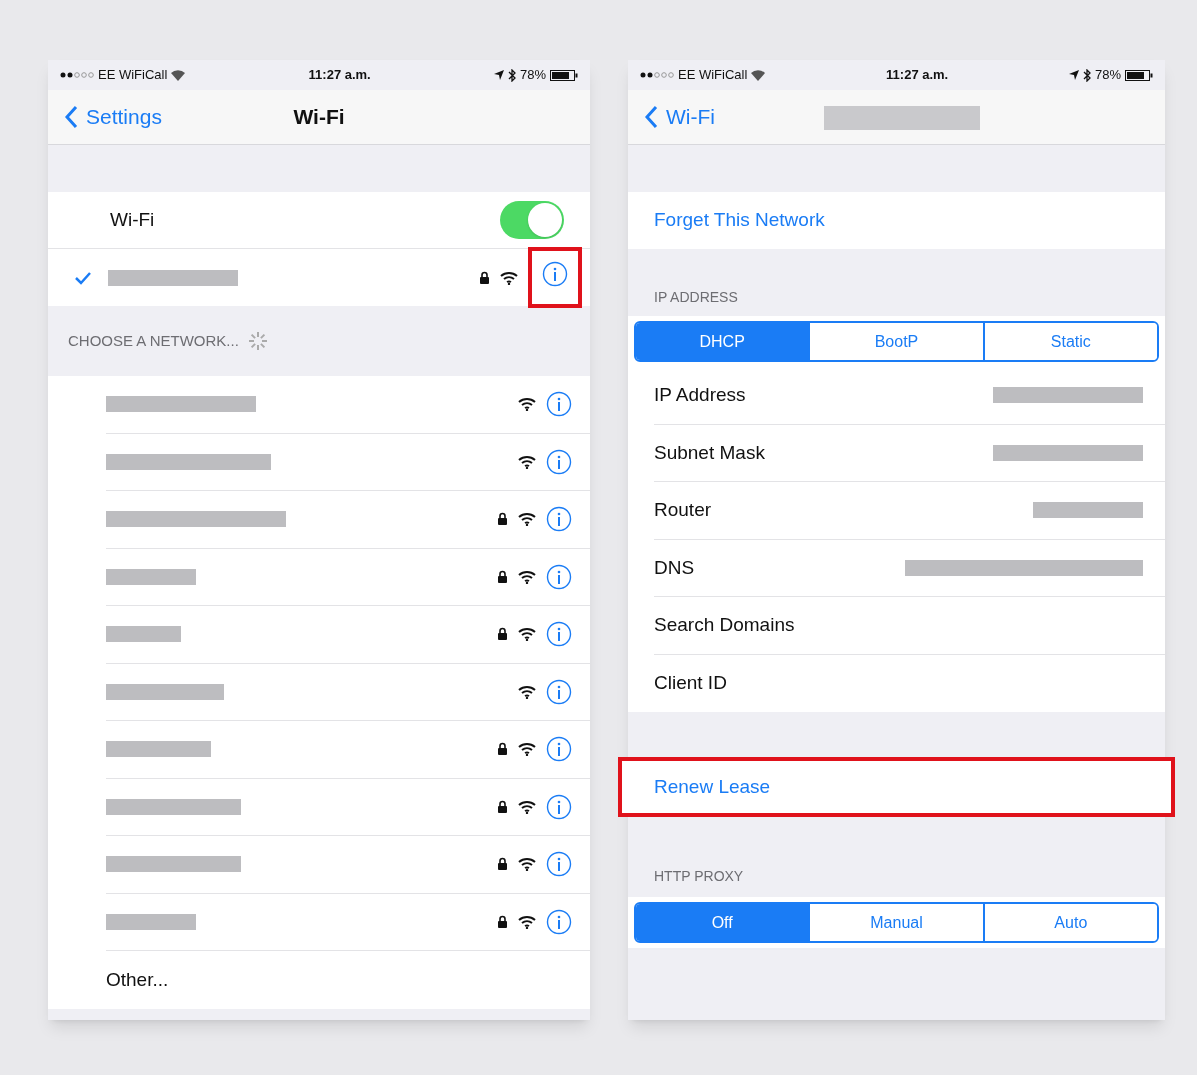 The width and height of the screenshot is (1197, 1075). What do you see at coordinates (709, 452) in the screenshot?
I see `field-label: Subnet Mask` at bounding box center [709, 452].